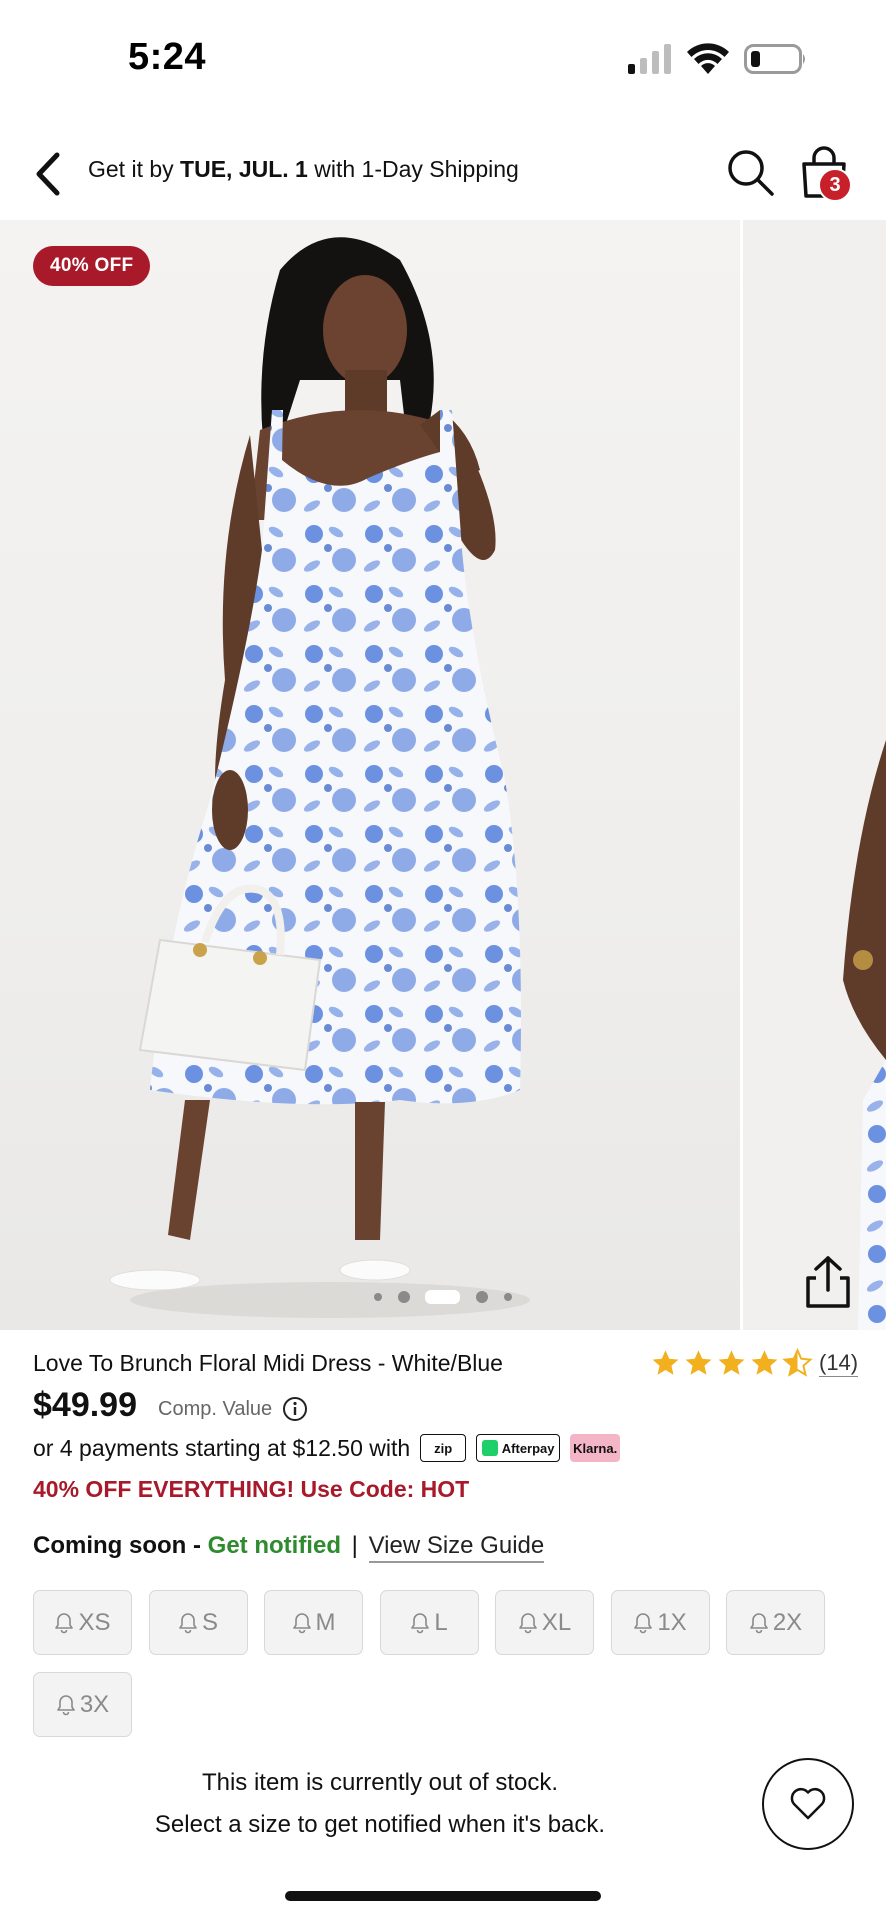 This screenshot has height=1920, width=886. I want to click on half-star-icon, so click(797, 1362).